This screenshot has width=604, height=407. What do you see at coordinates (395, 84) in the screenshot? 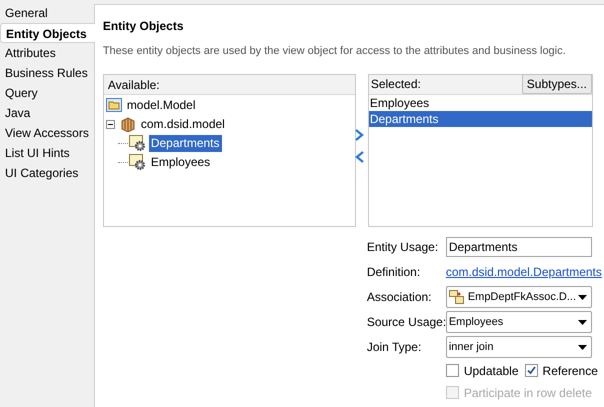
I see `list-header: Selected:` at bounding box center [395, 84].